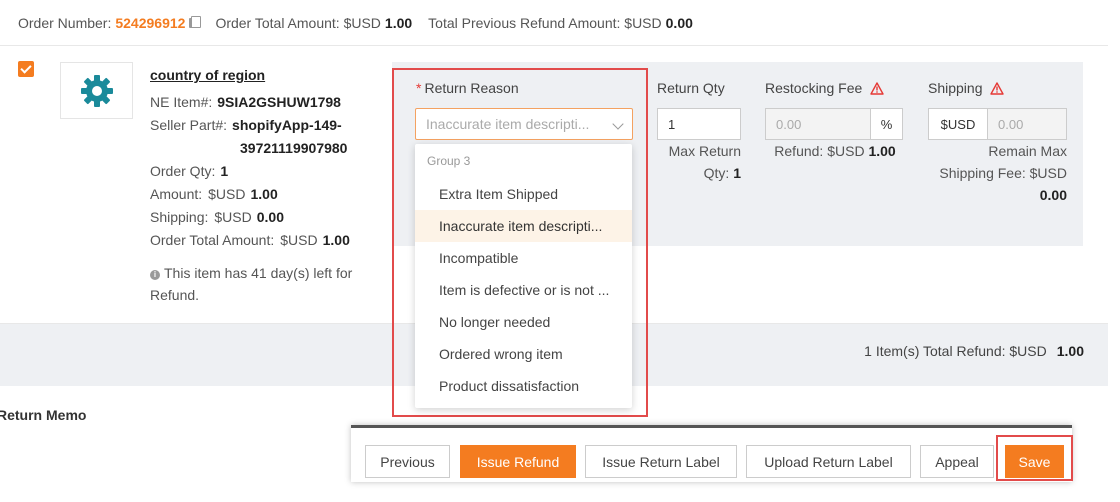 This screenshot has height=502, width=1120. I want to click on previous-button: Previous, so click(407, 461).